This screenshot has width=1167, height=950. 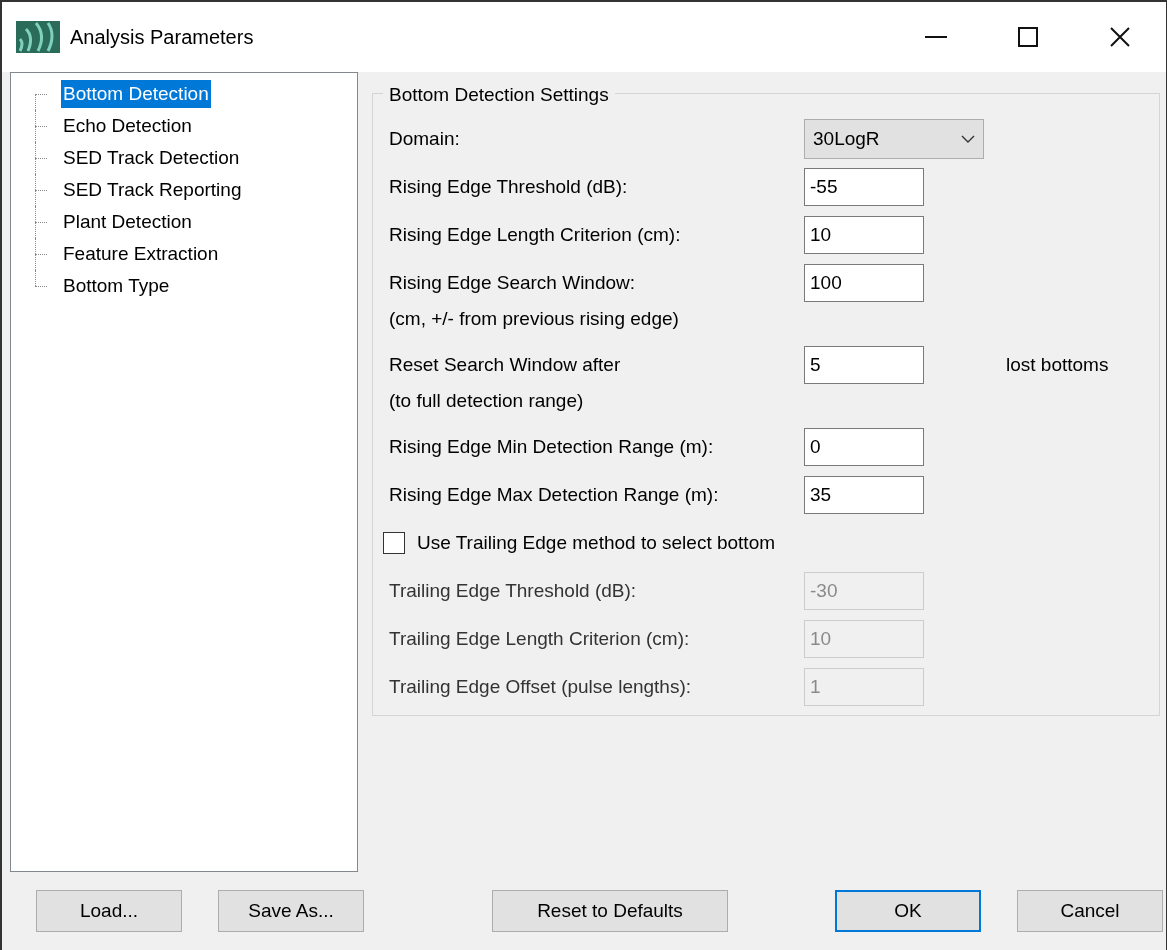 What do you see at coordinates (540, 638) in the screenshot?
I see `field-label: Trailing Edge Length Criterion (cm):` at bounding box center [540, 638].